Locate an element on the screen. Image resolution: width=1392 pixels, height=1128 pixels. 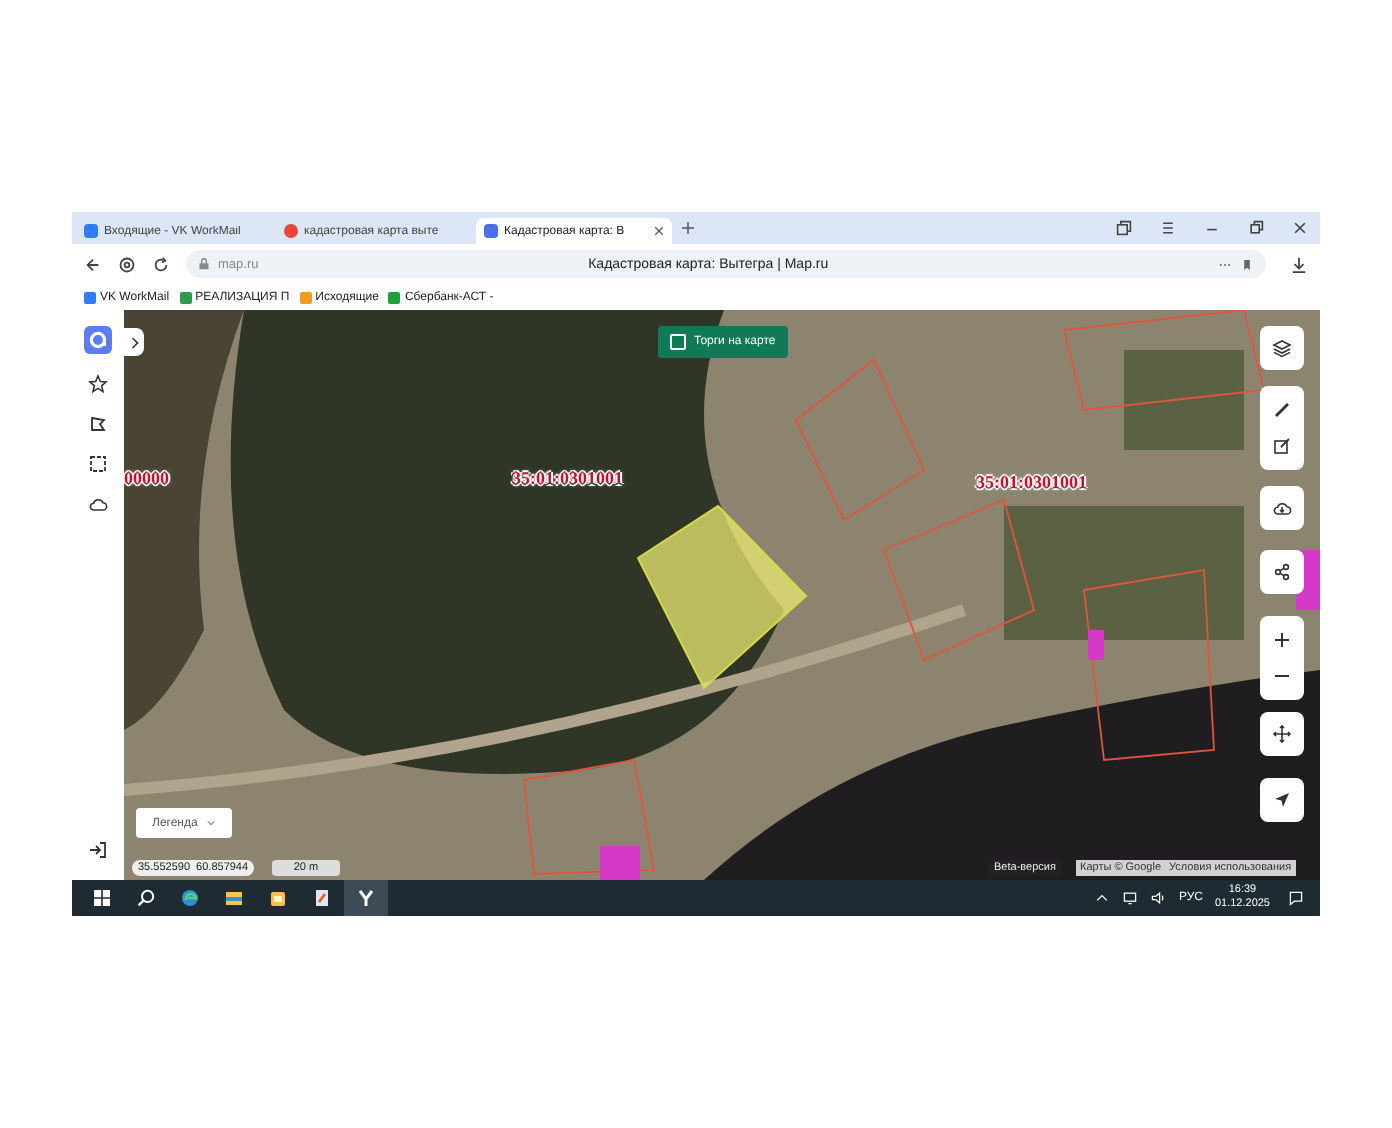
tabs-icon is located at coordinates (1124, 228).